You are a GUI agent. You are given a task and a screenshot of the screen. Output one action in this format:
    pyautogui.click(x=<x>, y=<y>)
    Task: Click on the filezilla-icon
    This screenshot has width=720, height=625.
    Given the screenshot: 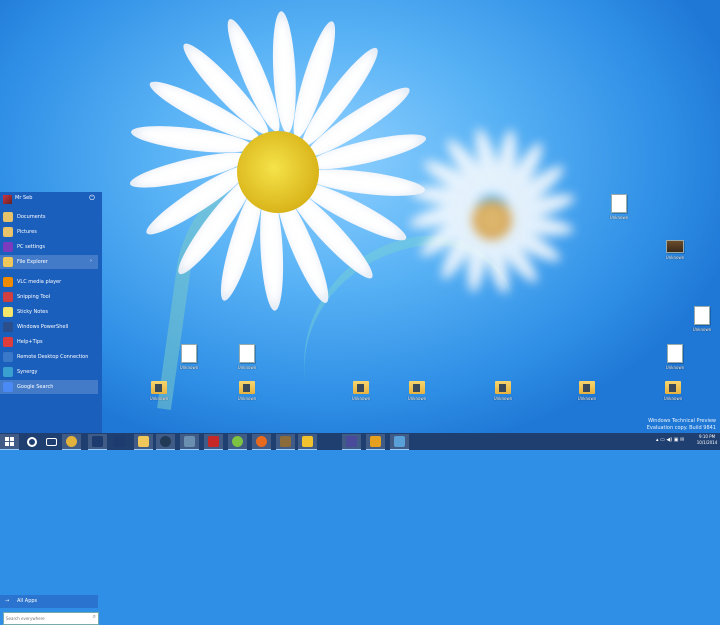 What is the action you would take?
    pyautogui.click(x=213, y=441)
    